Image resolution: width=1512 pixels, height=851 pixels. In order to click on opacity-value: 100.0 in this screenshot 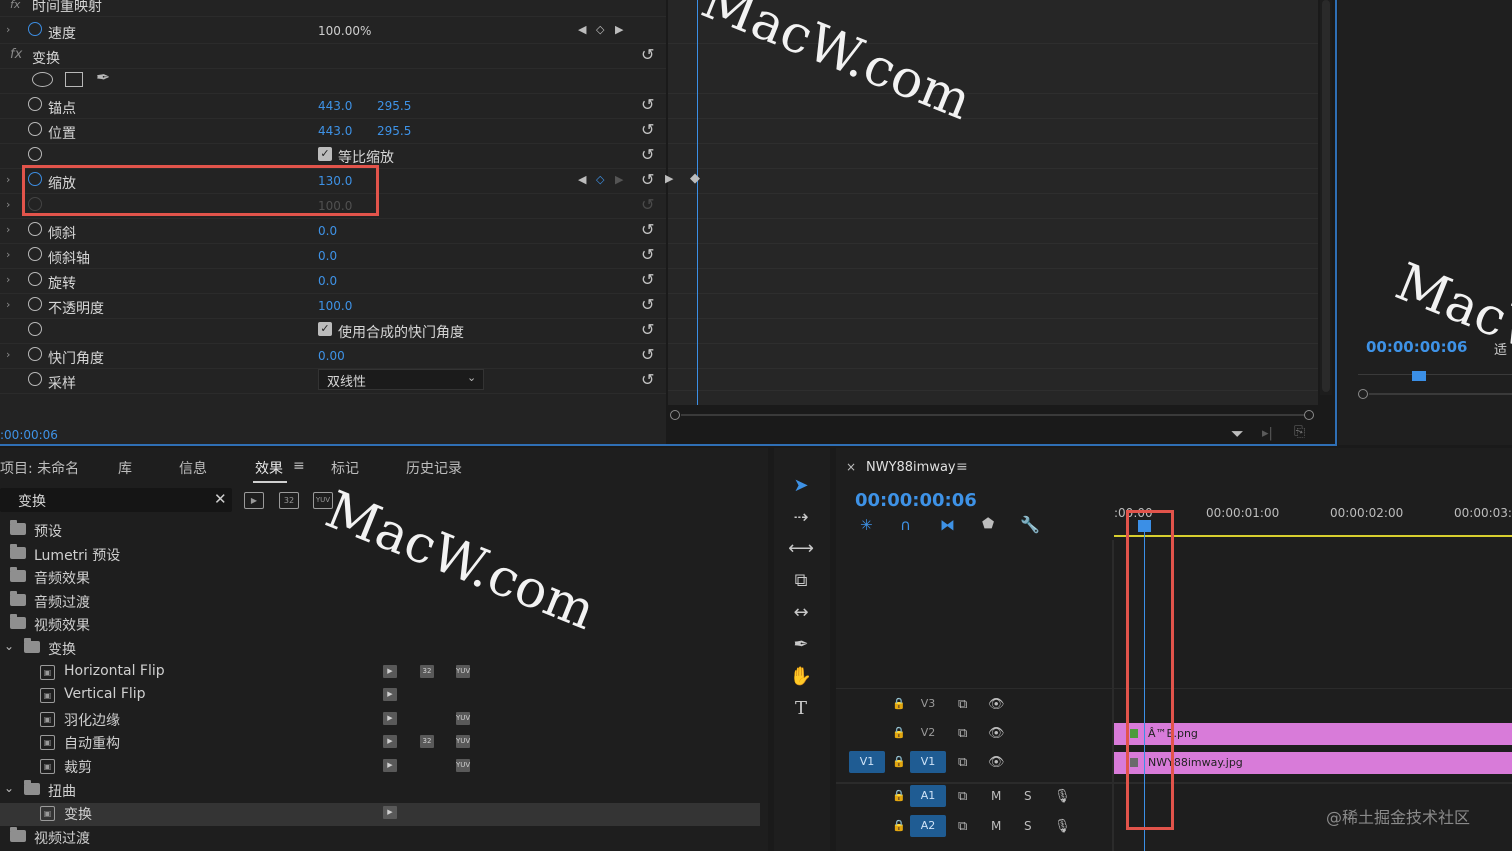, I will do `click(335, 306)`.